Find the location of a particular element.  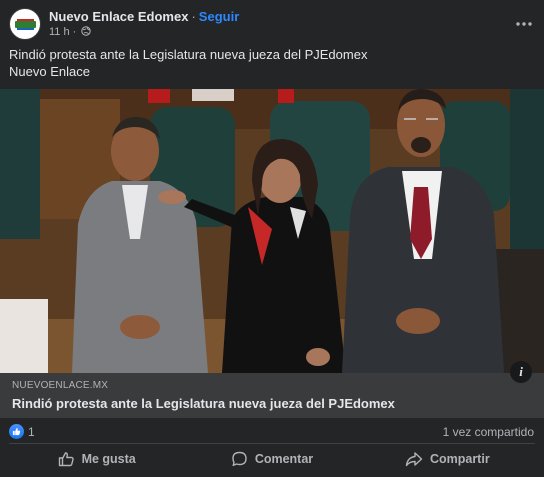

like-count: 1 is located at coordinates (31, 432).